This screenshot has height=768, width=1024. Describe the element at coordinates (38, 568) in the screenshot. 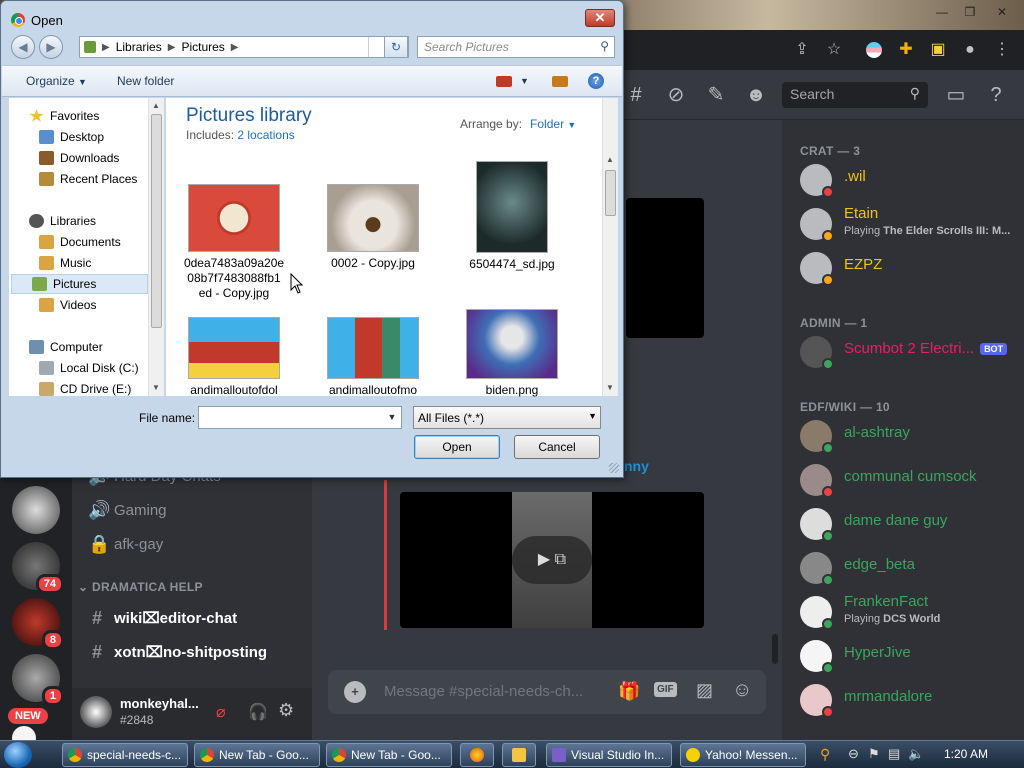

I see `server-icon: 74` at that location.